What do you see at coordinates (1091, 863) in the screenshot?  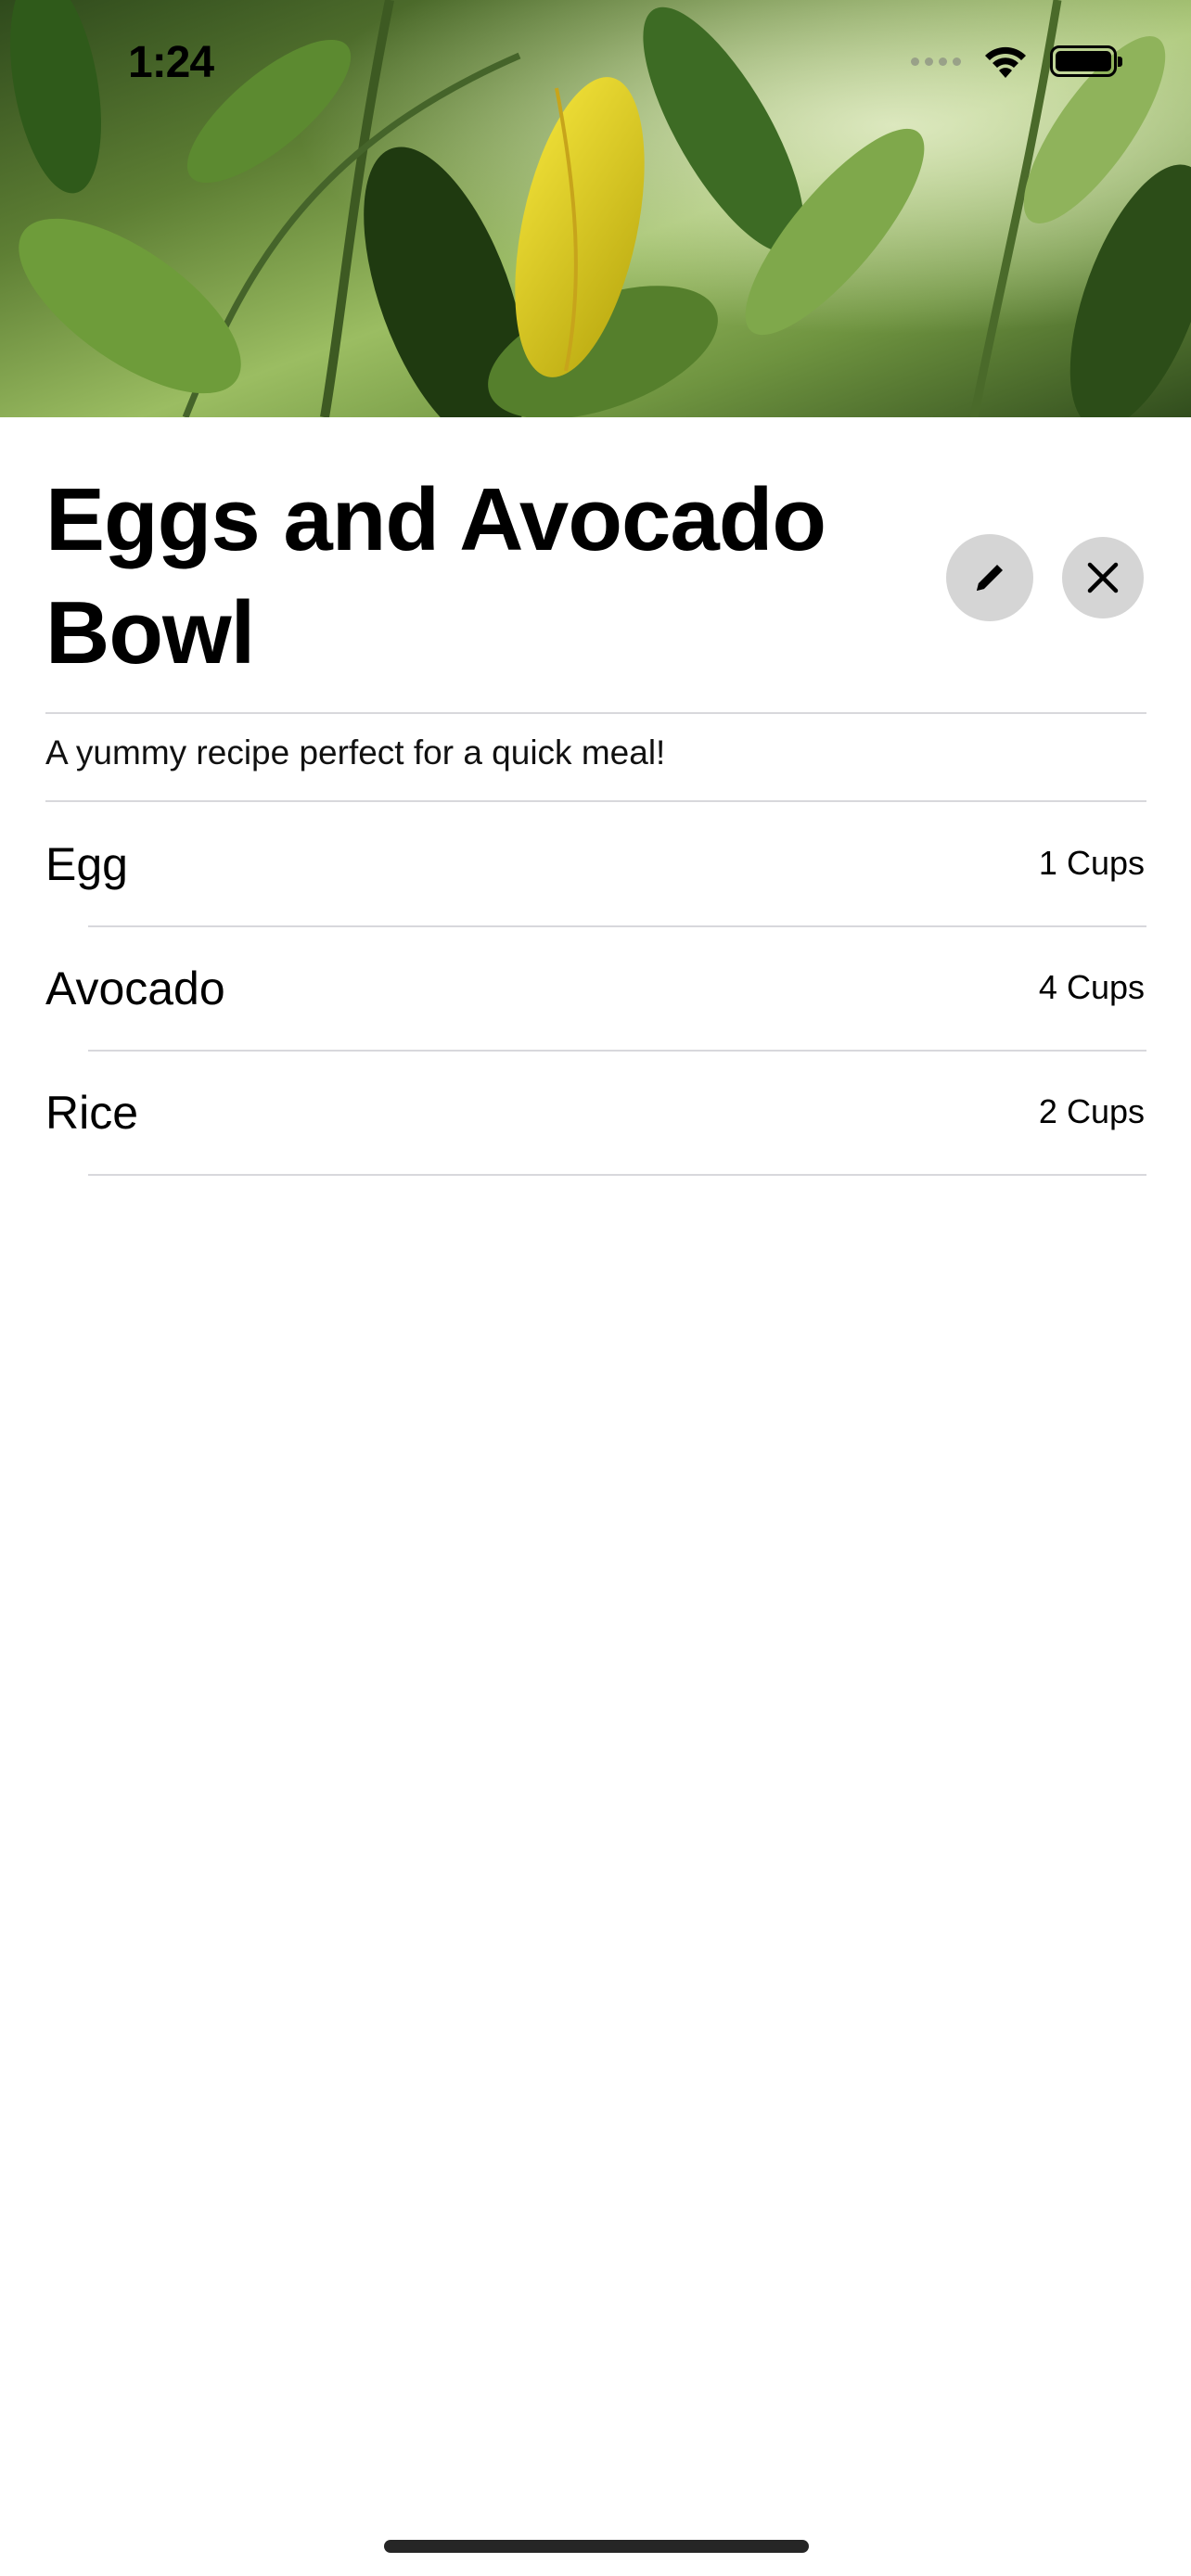 I see `ingredient-quantity: 1 Cups` at bounding box center [1091, 863].